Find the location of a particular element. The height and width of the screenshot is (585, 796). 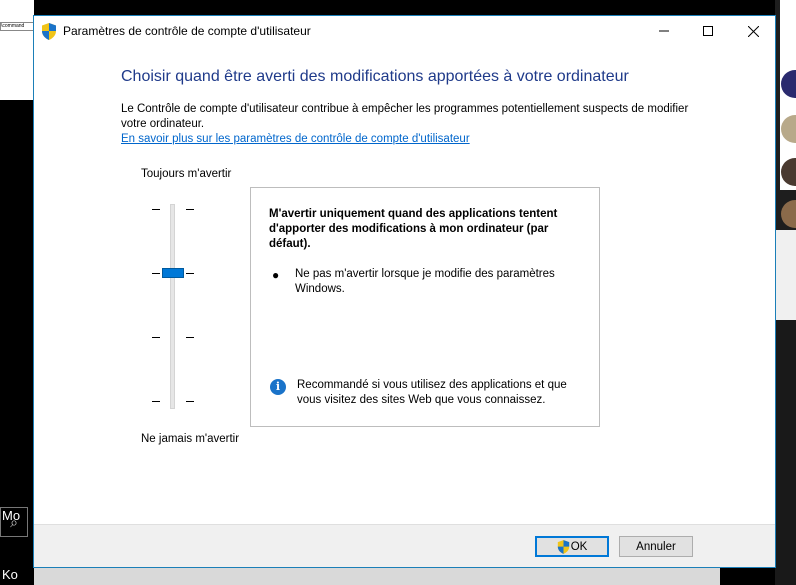

maximize-icon is located at coordinates (708, 31).